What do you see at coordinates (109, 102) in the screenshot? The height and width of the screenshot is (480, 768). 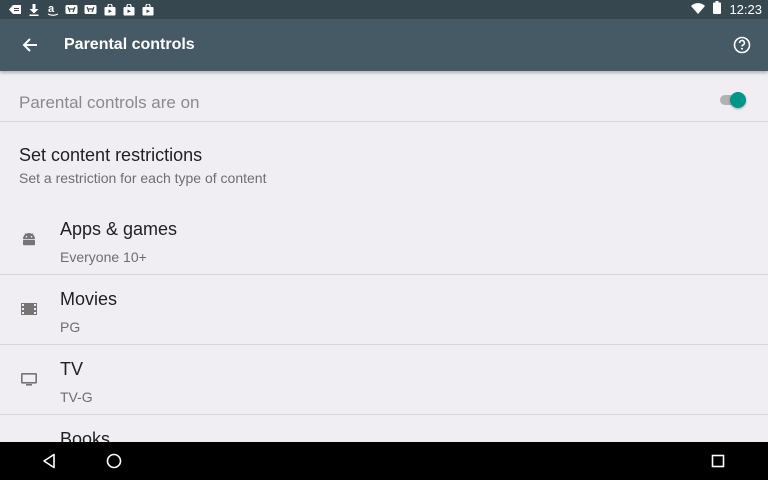 I see `parental-controls-status-label: Parental controls are on` at bounding box center [109, 102].